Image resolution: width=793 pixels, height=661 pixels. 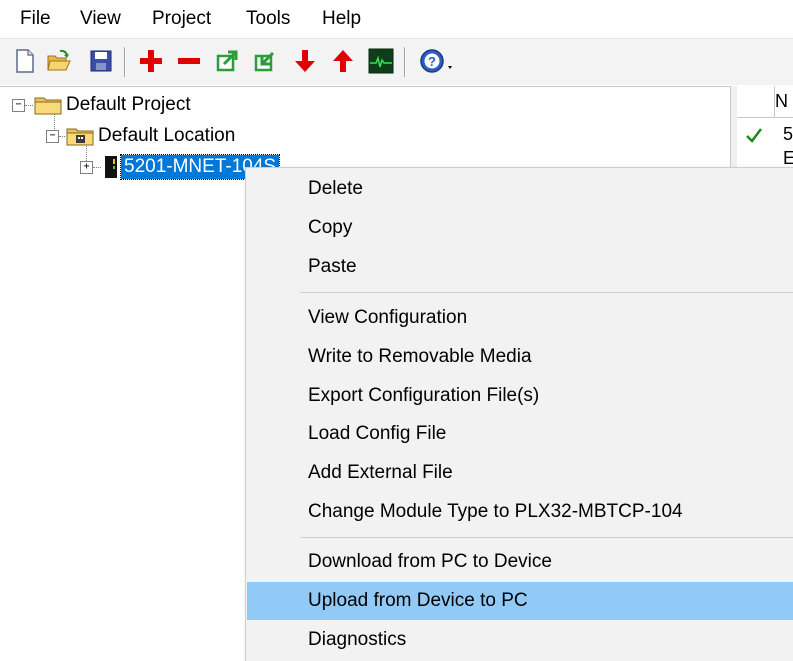 What do you see at coordinates (48, 106) in the screenshot?
I see `folder-icon` at bounding box center [48, 106].